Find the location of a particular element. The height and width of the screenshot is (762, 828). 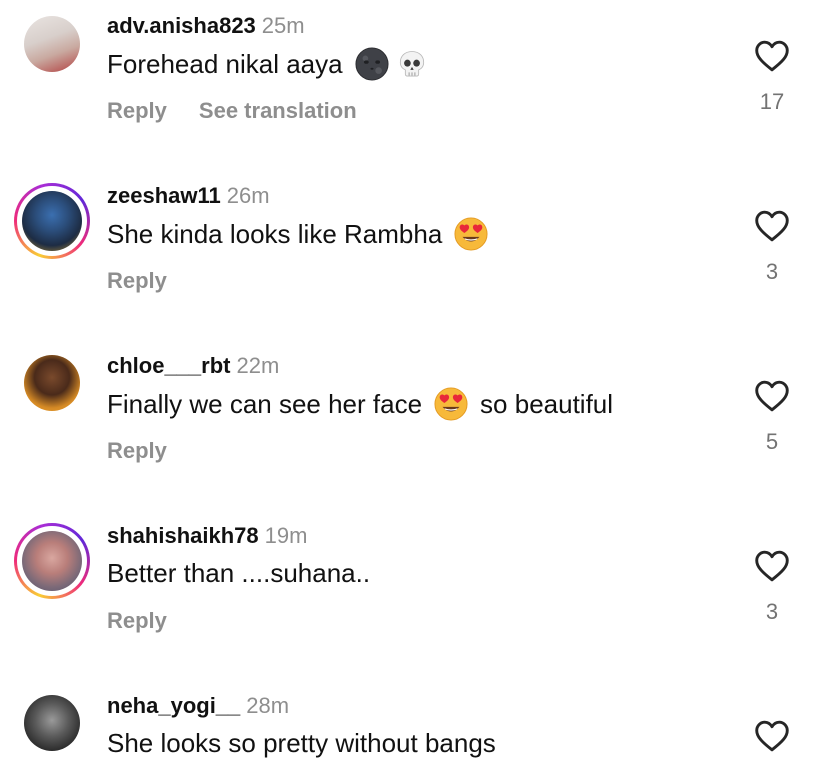

timestamp: 26m is located at coordinates (248, 195).